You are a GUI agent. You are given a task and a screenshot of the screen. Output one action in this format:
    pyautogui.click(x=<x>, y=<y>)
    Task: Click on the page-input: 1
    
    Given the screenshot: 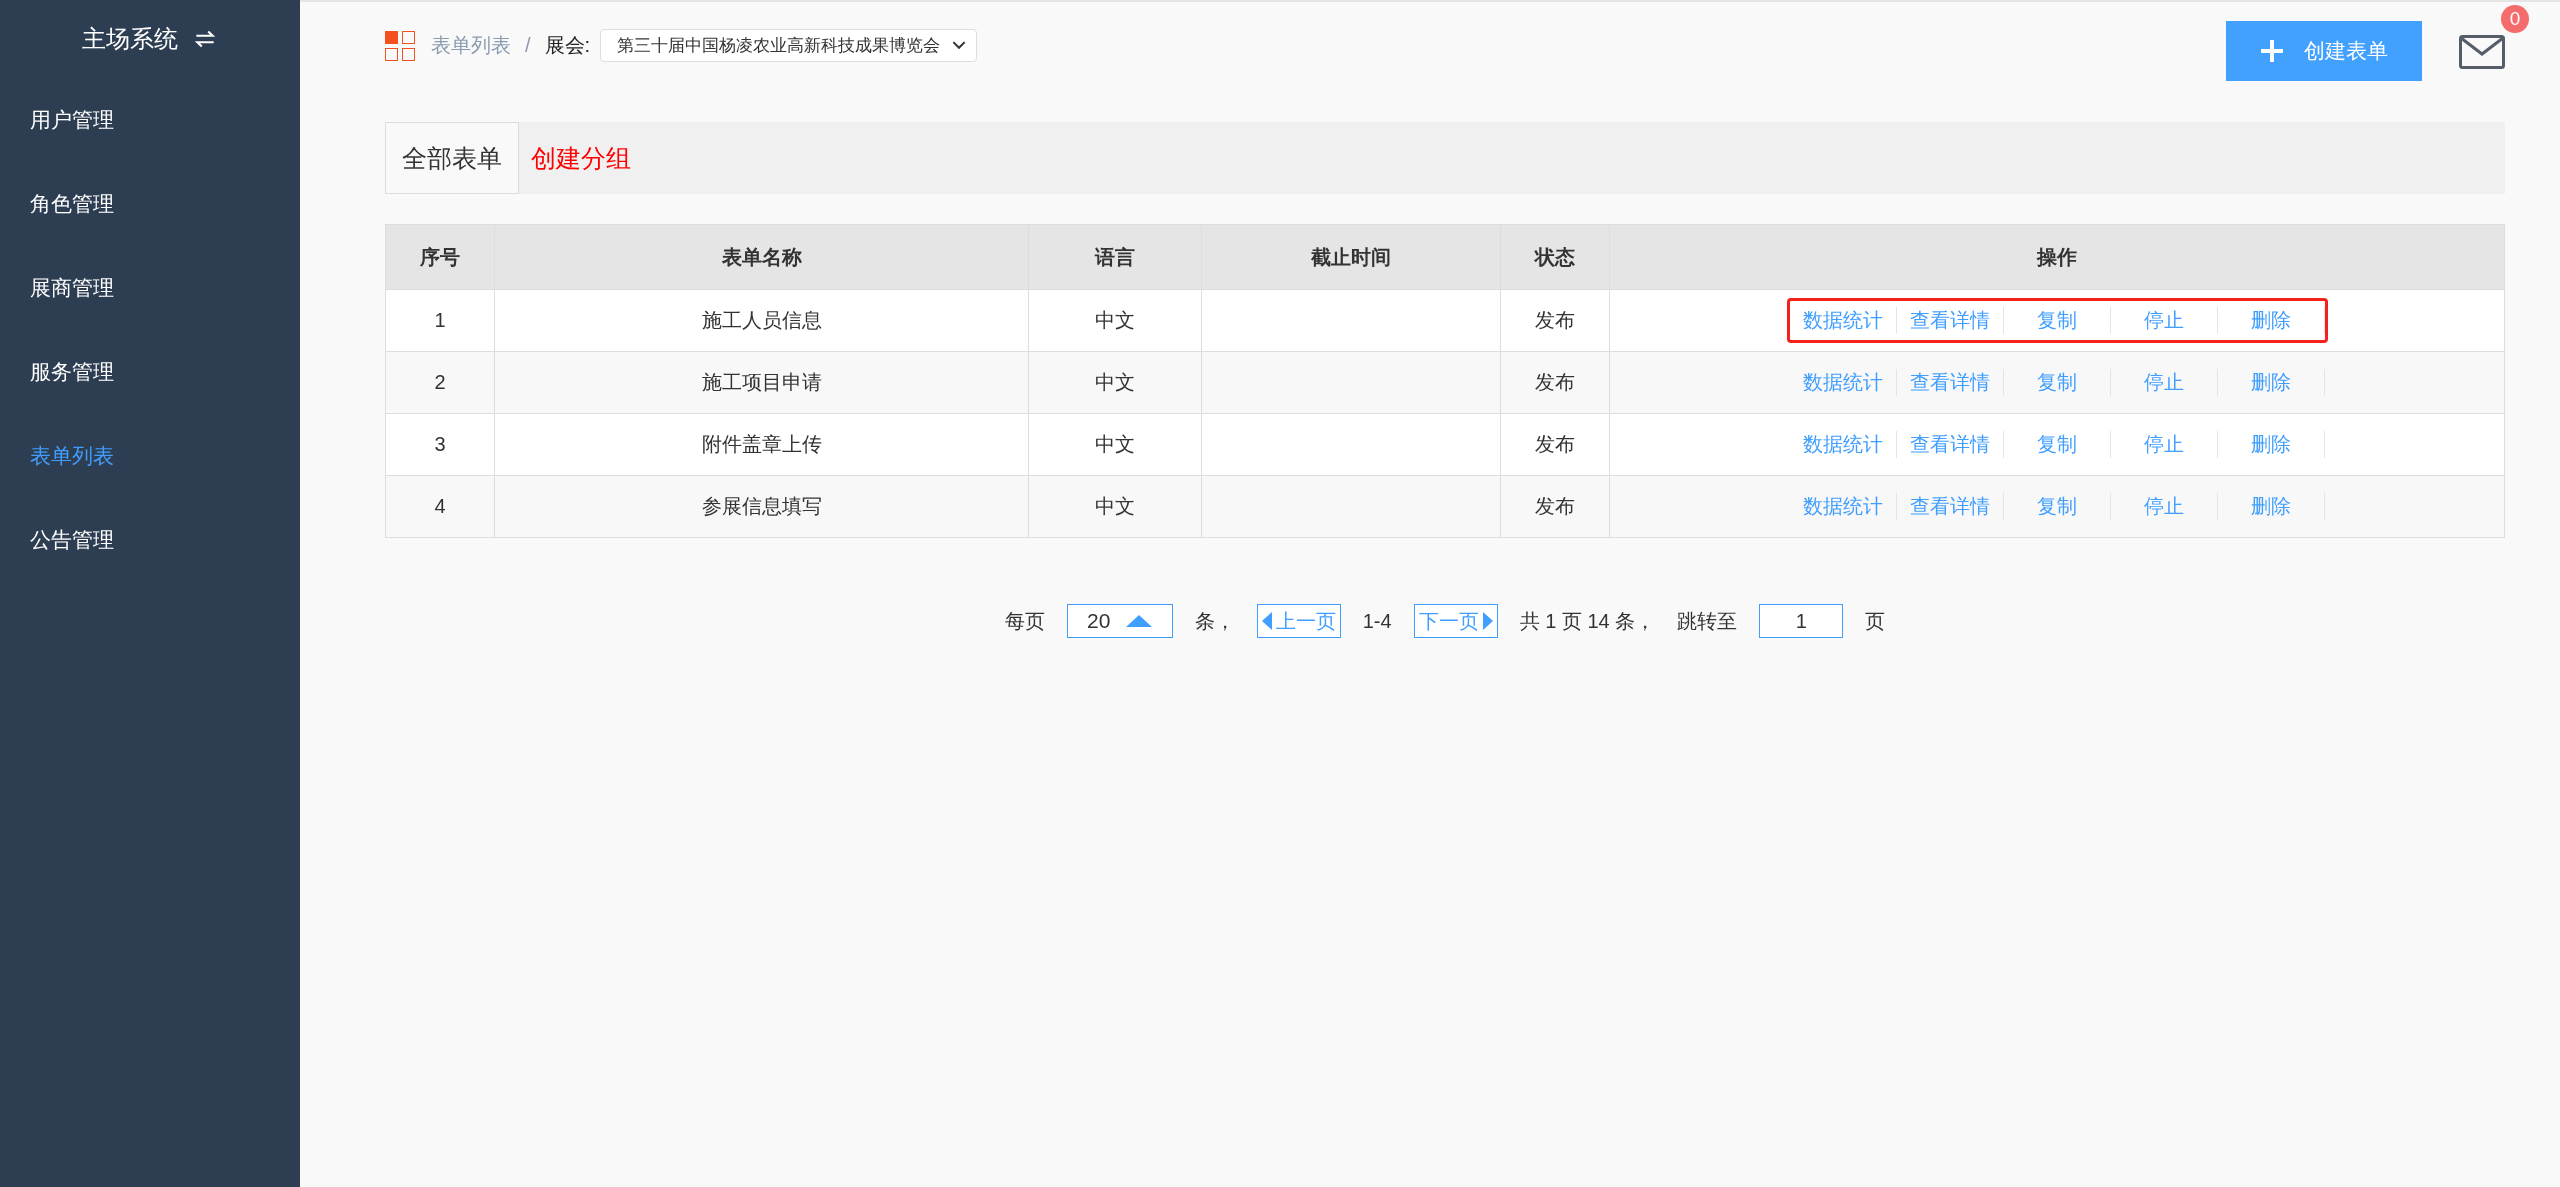 What is the action you would take?
    pyautogui.click(x=1801, y=621)
    